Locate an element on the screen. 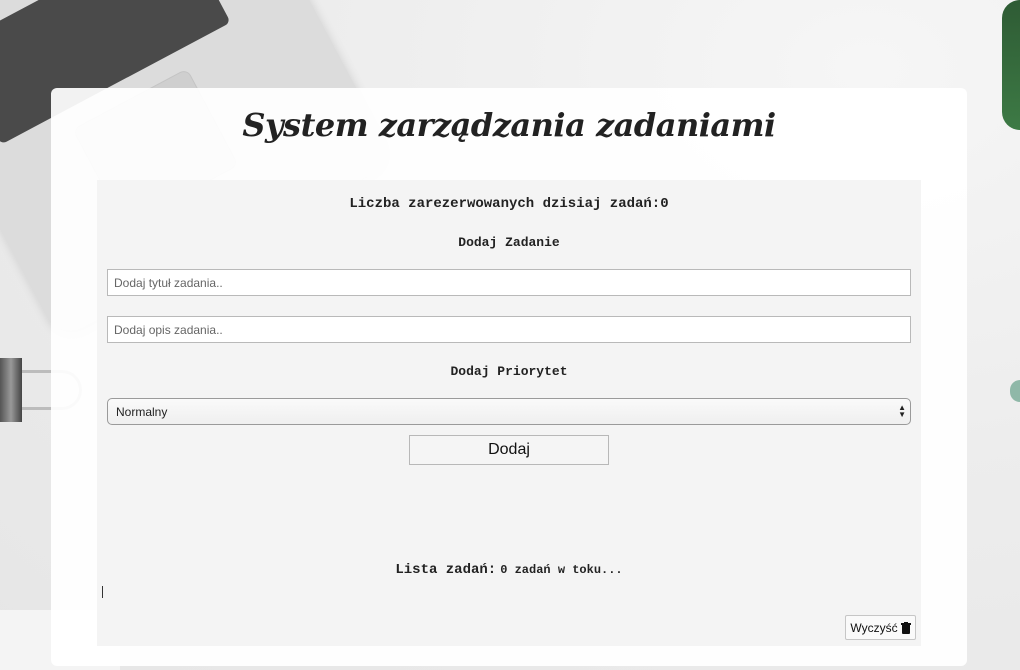  task-list-label: Lista zadań: is located at coordinates (446, 570).